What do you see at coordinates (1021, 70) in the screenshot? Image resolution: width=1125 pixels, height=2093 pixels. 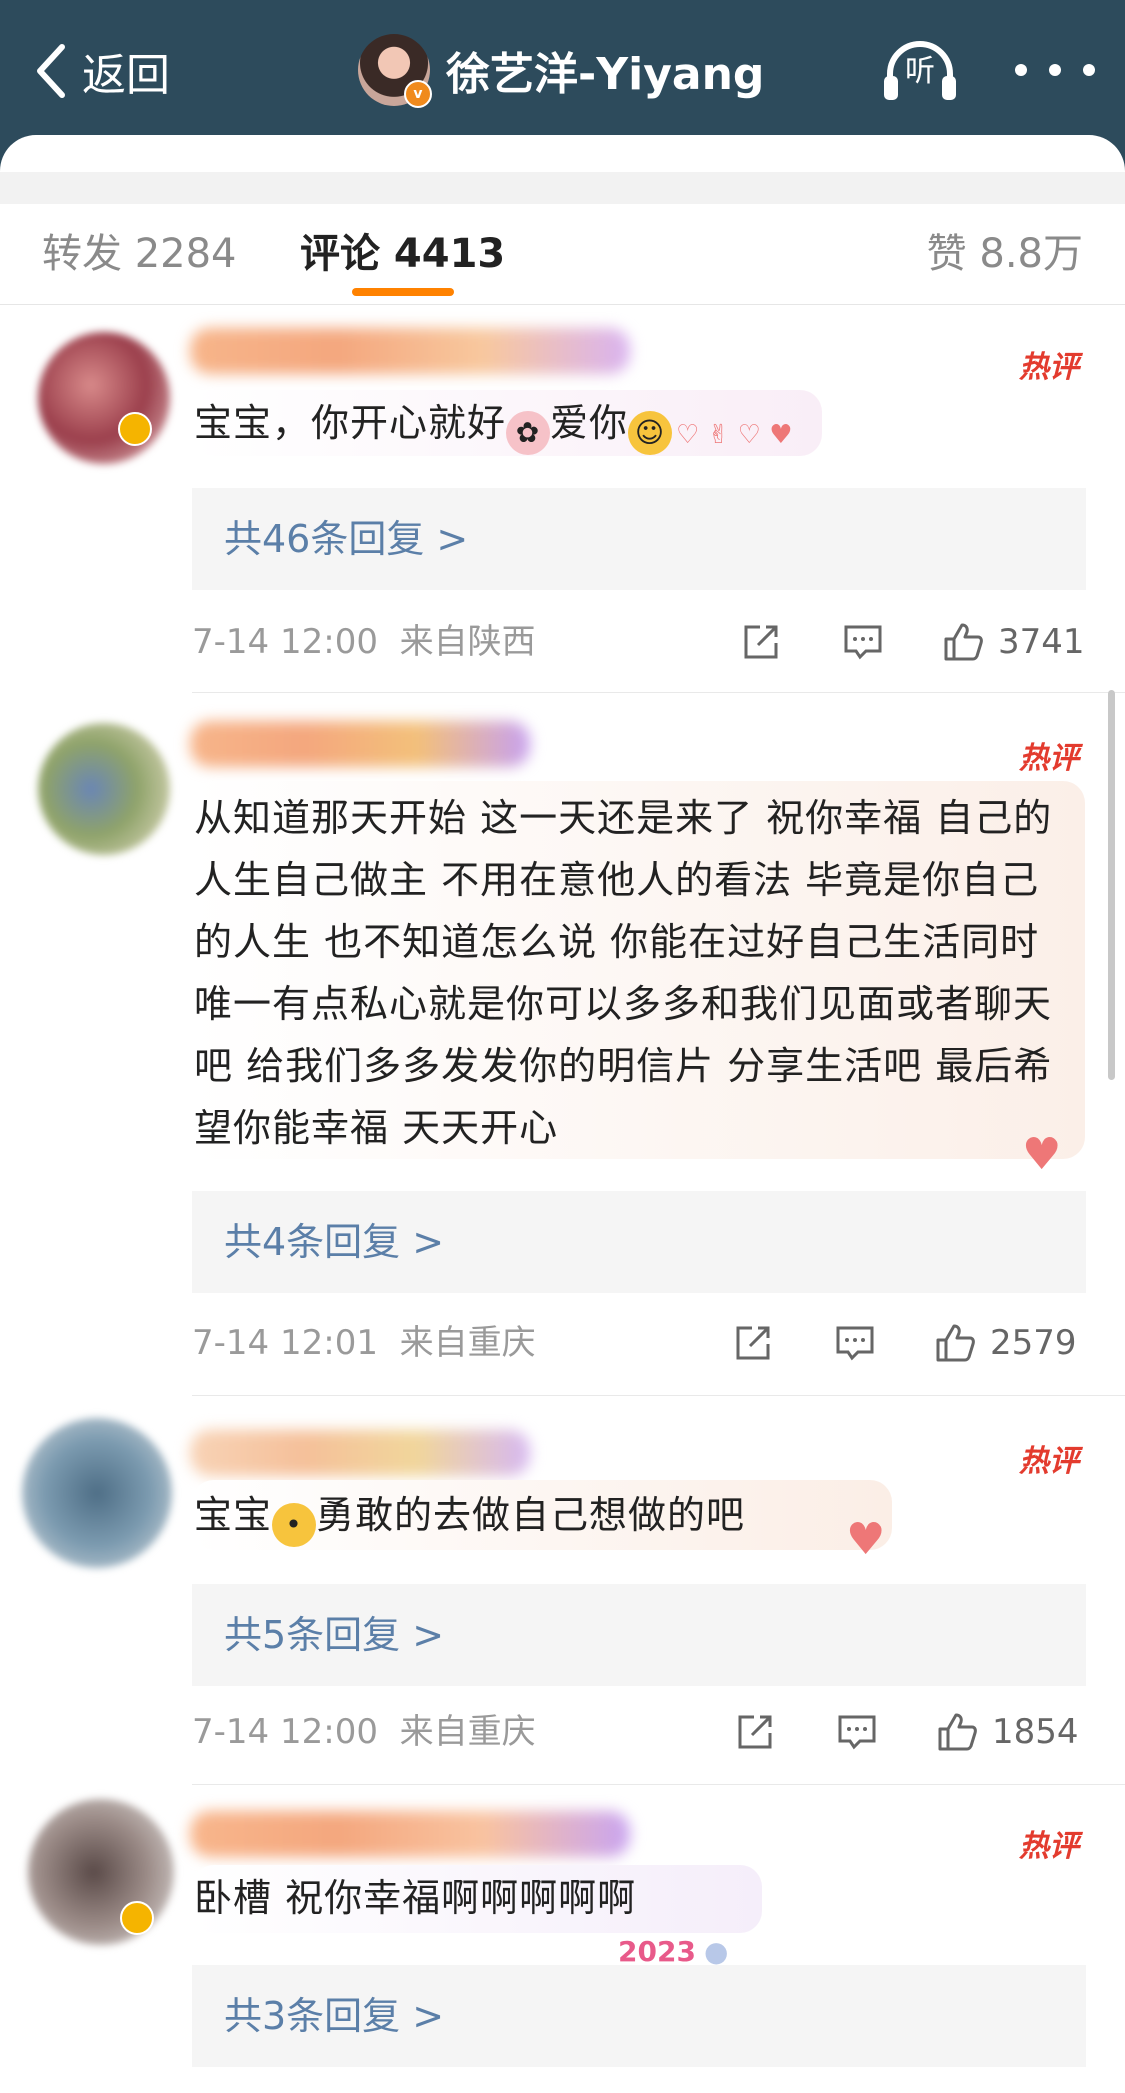 I see `more-dots-icon` at bounding box center [1021, 70].